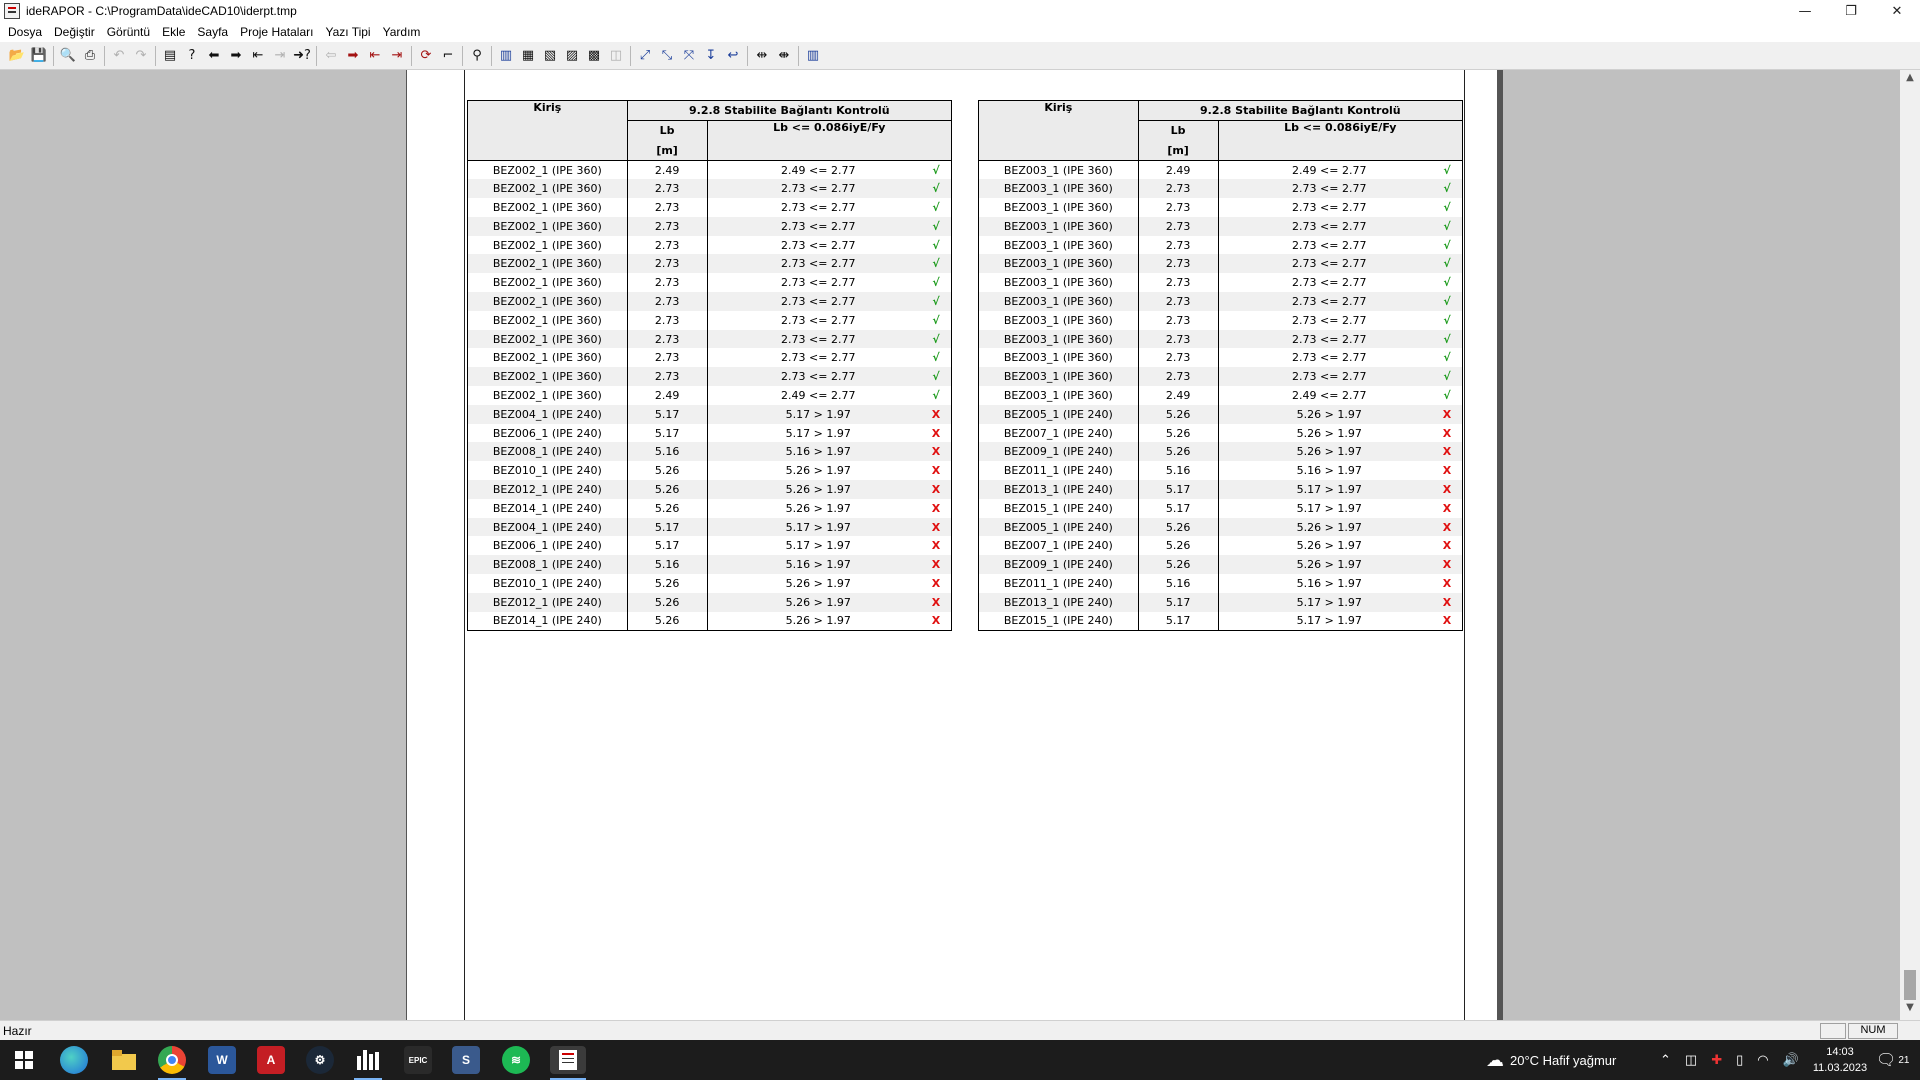  I want to click on table-row: BEZ003_1 (IPE 360) 2.49 2.49 <= 2.77 √, so click(1220, 395).